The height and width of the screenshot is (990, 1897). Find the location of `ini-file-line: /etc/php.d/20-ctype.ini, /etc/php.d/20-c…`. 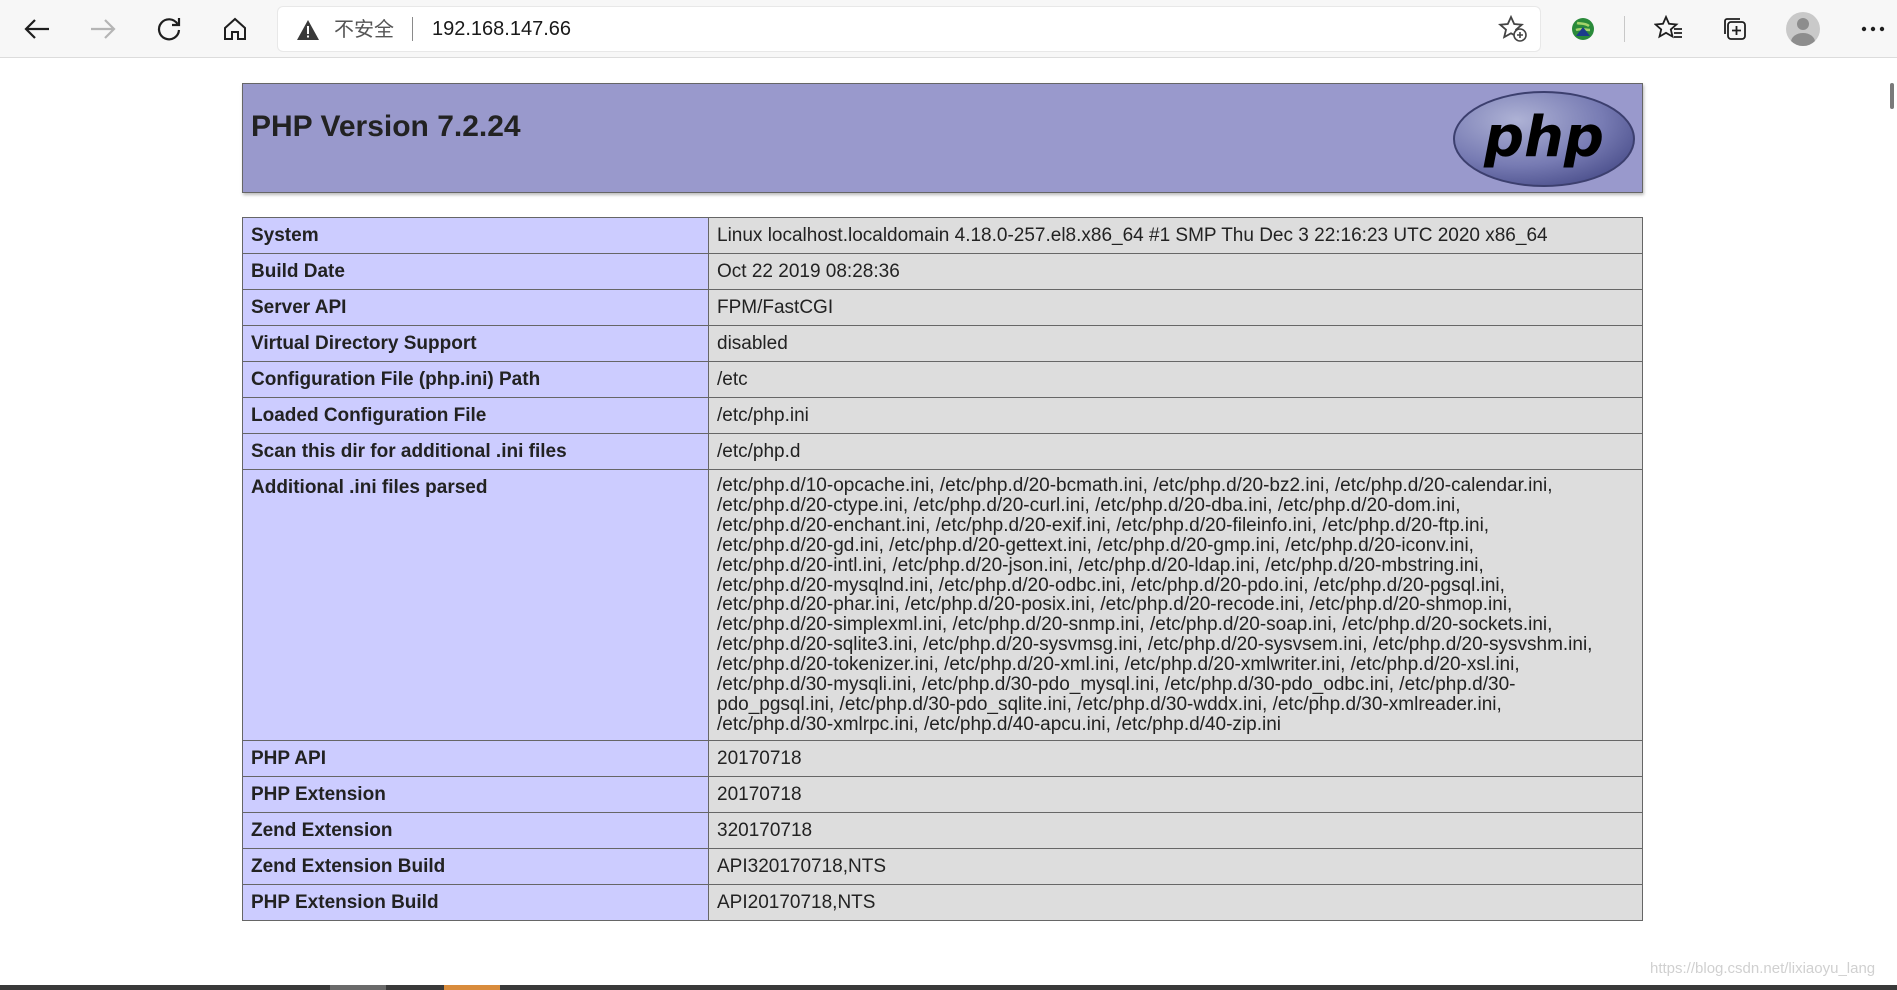

ini-file-line: /etc/php.d/20-ctype.ini, /etc/php.d/20-c… is located at coordinates (1089, 505).